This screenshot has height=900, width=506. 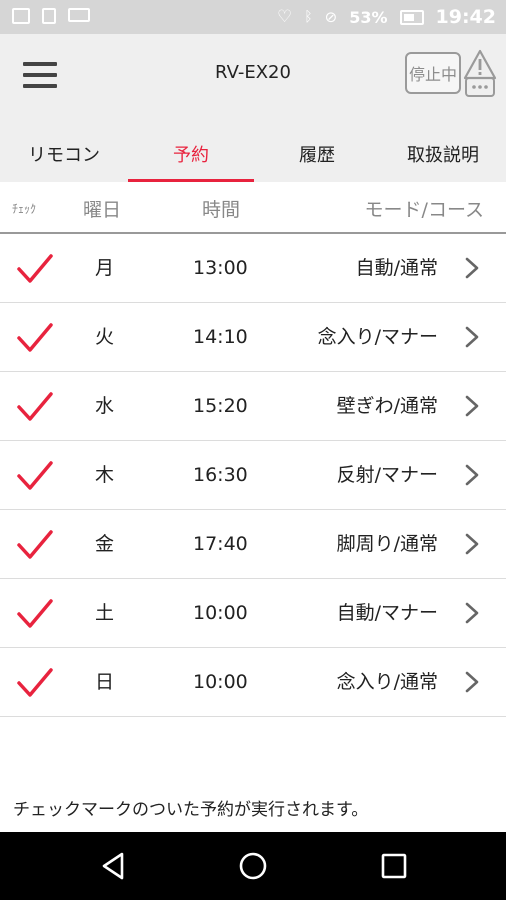 I want to click on schedule-row-sun: 日 10:00 念入り/通常, so click(x=253, y=682).